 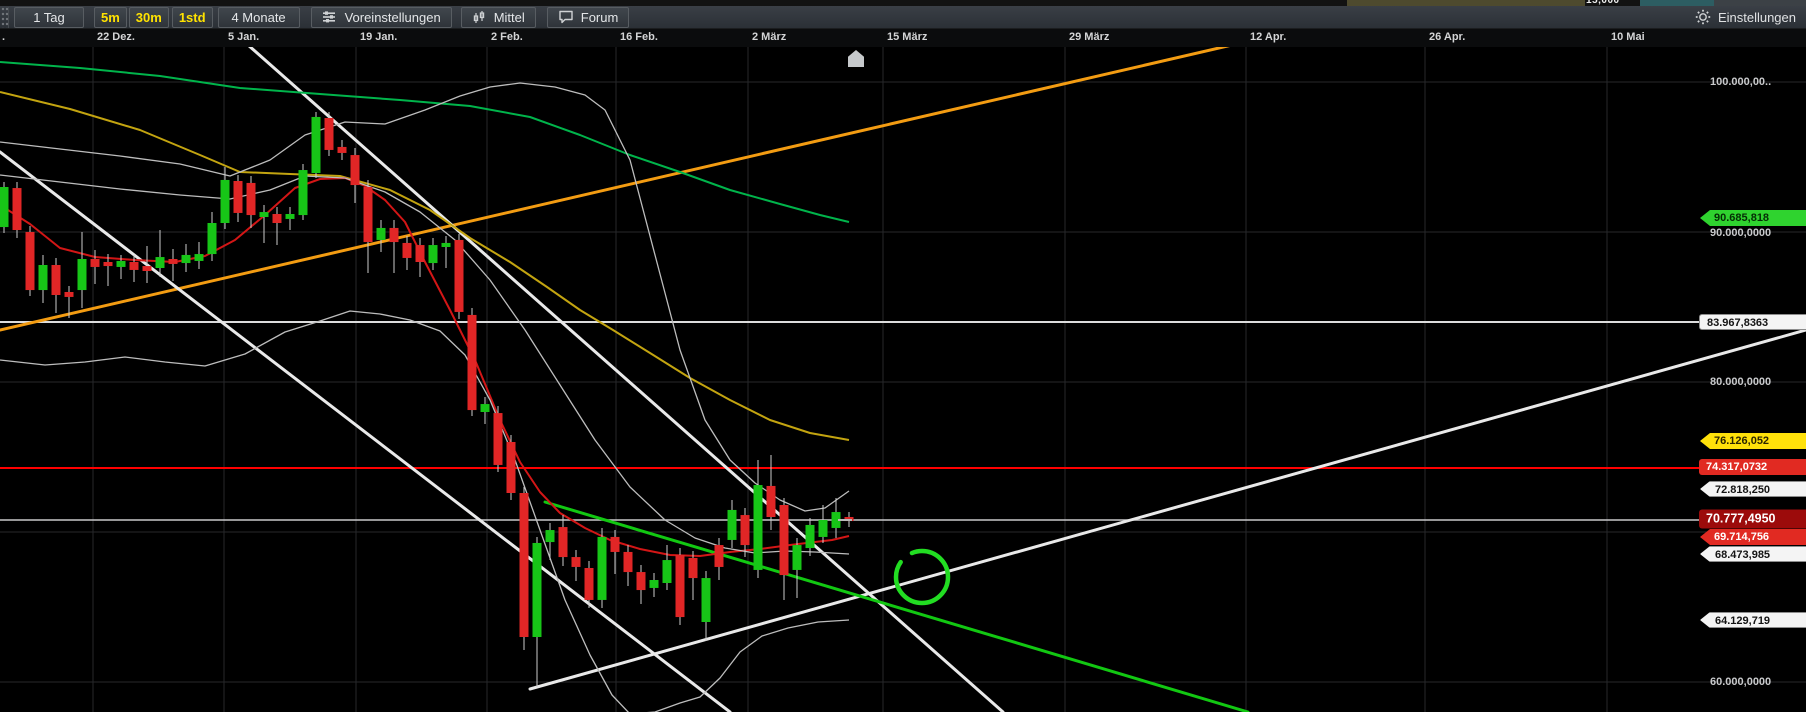 I want to click on button-label: 1 Tag, so click(x=49, y=17).